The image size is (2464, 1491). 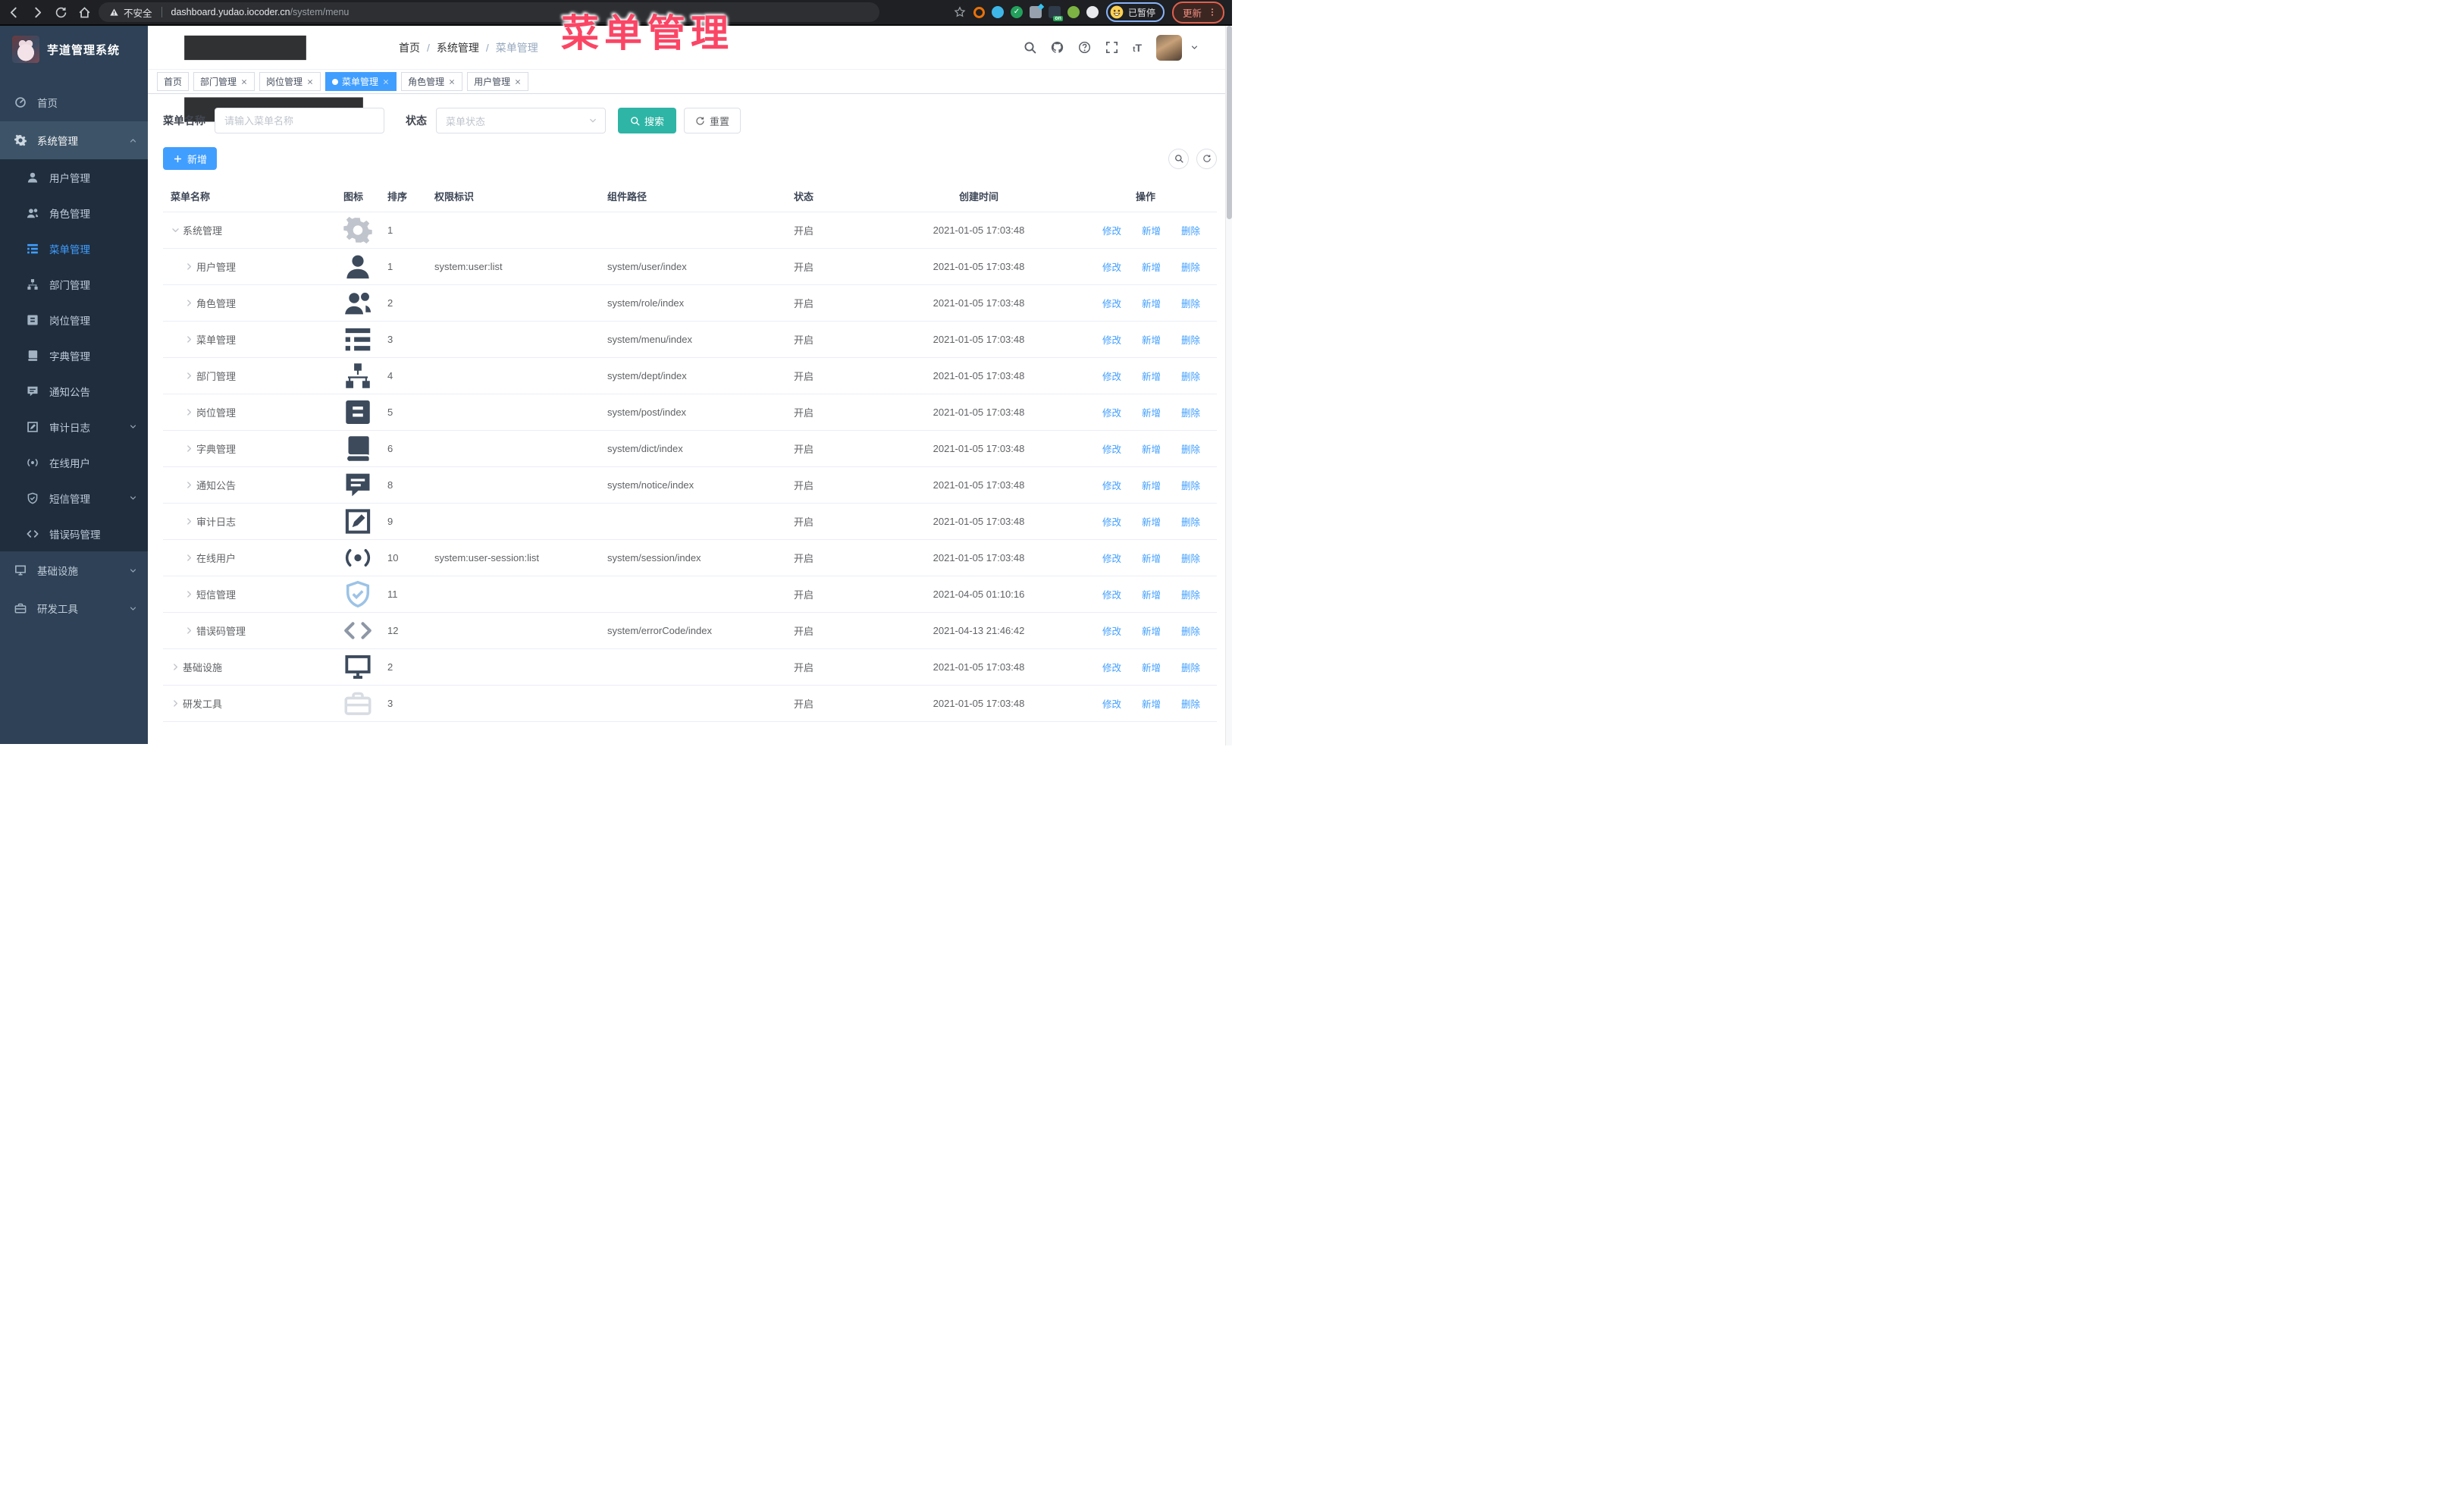 What do you see at coordinates (432, 81) in the screenshot?
I see `tab-角色管理: 角色管理` at bounding box center [432, 81].